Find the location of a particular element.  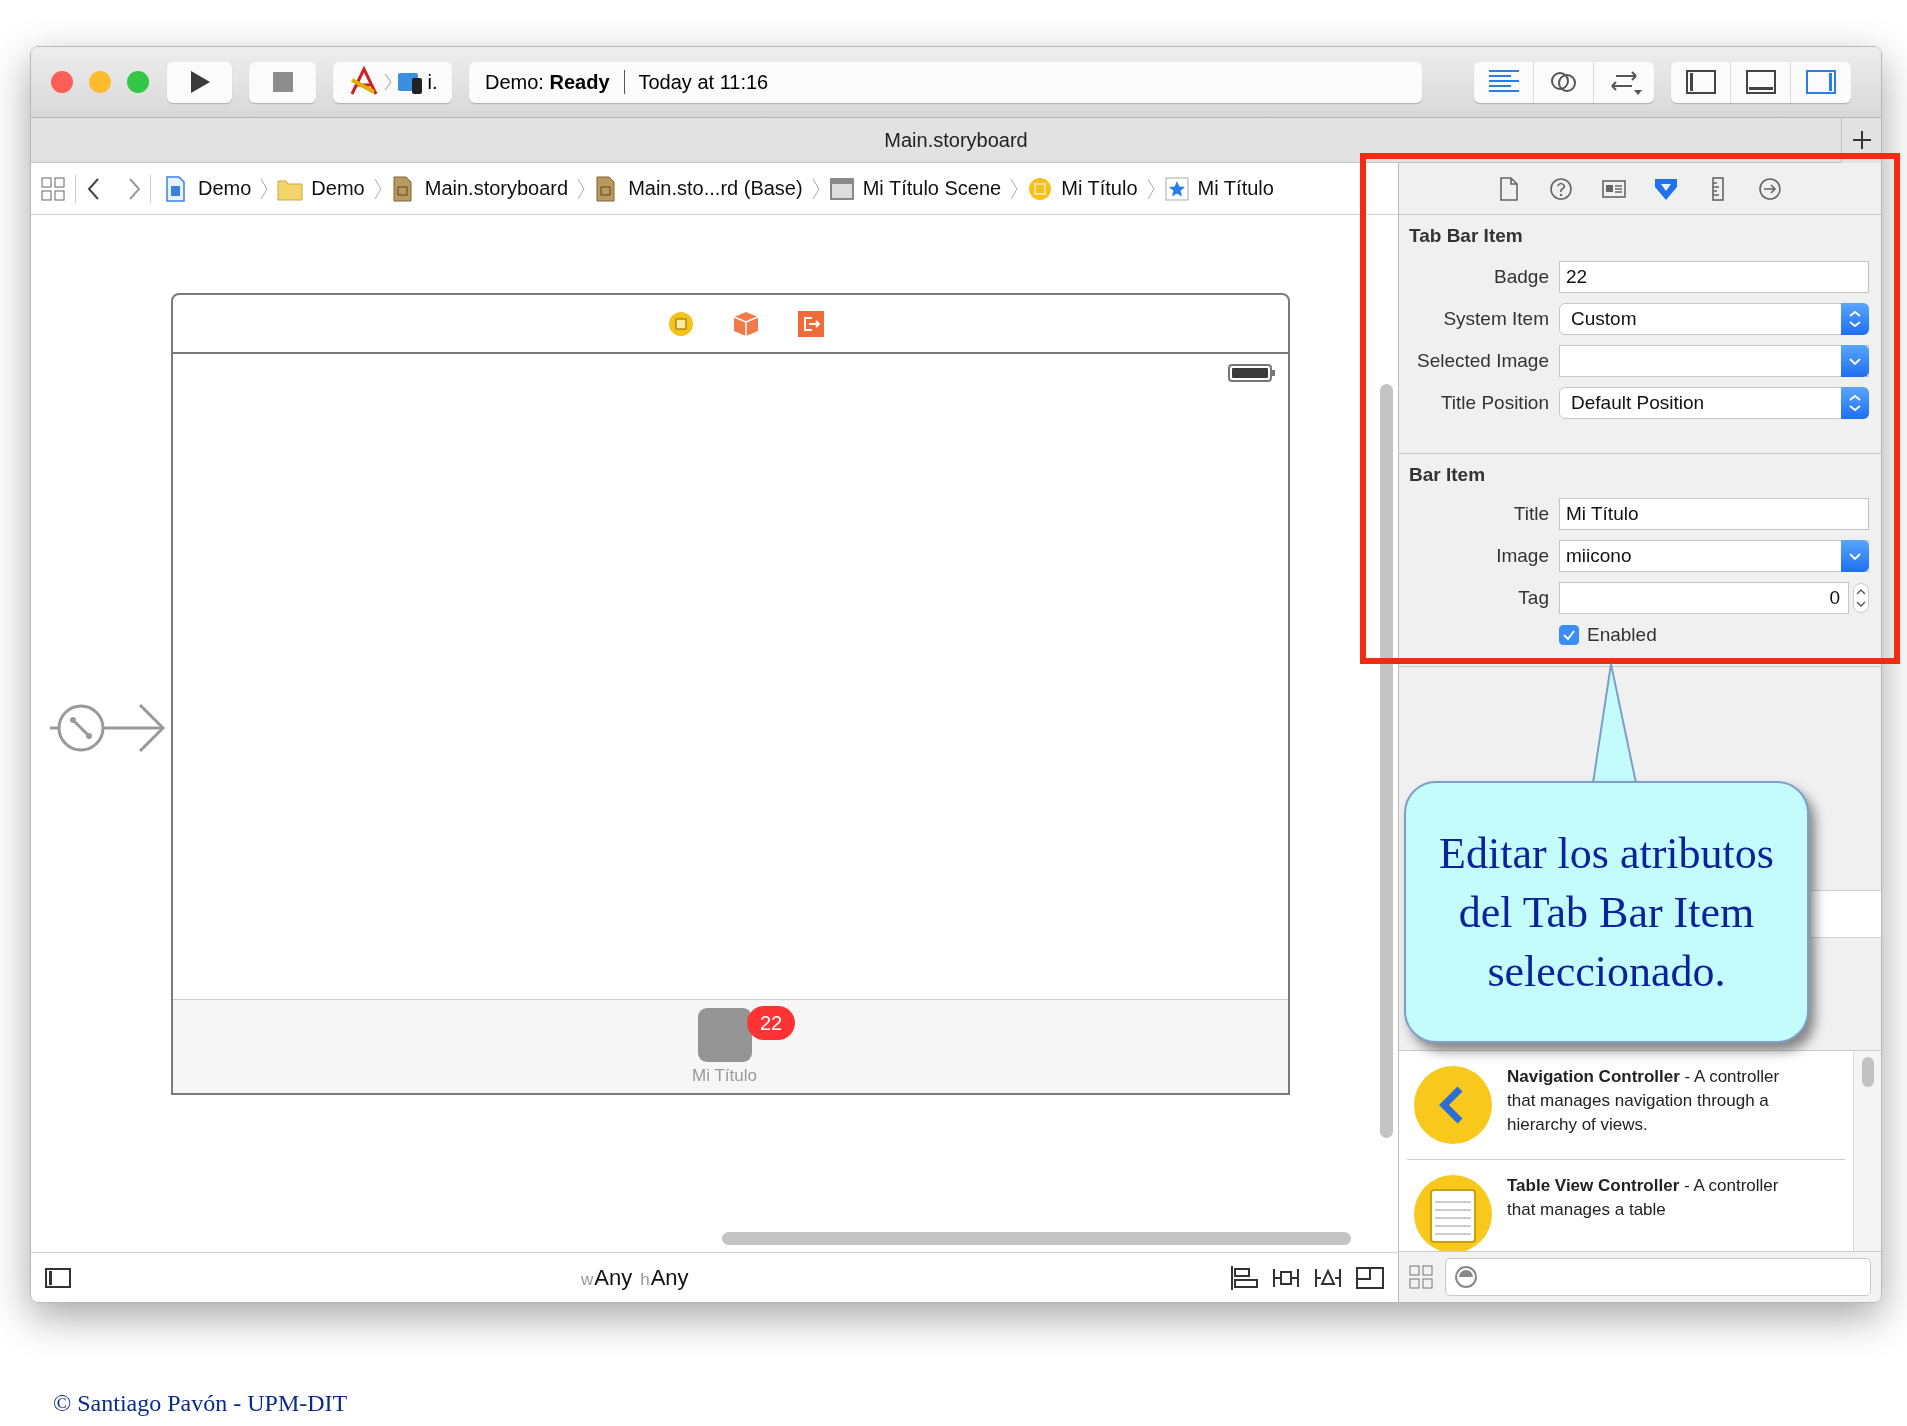

tab-title: Main.storyboard is located at coordinates (956, 140).